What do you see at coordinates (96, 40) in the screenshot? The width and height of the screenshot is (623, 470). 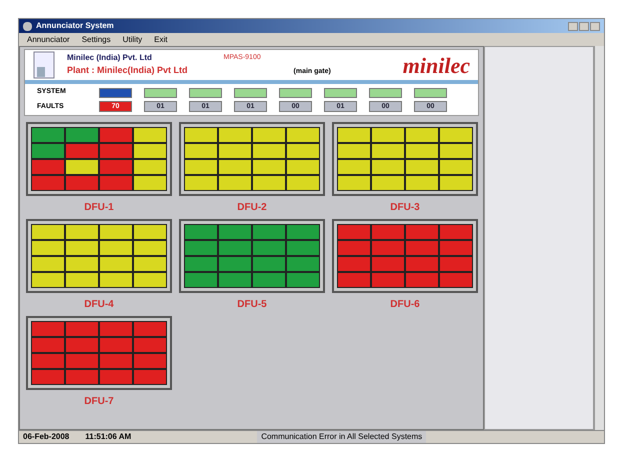 I see `menu-item: Settings` at bounding box center [96, 40].